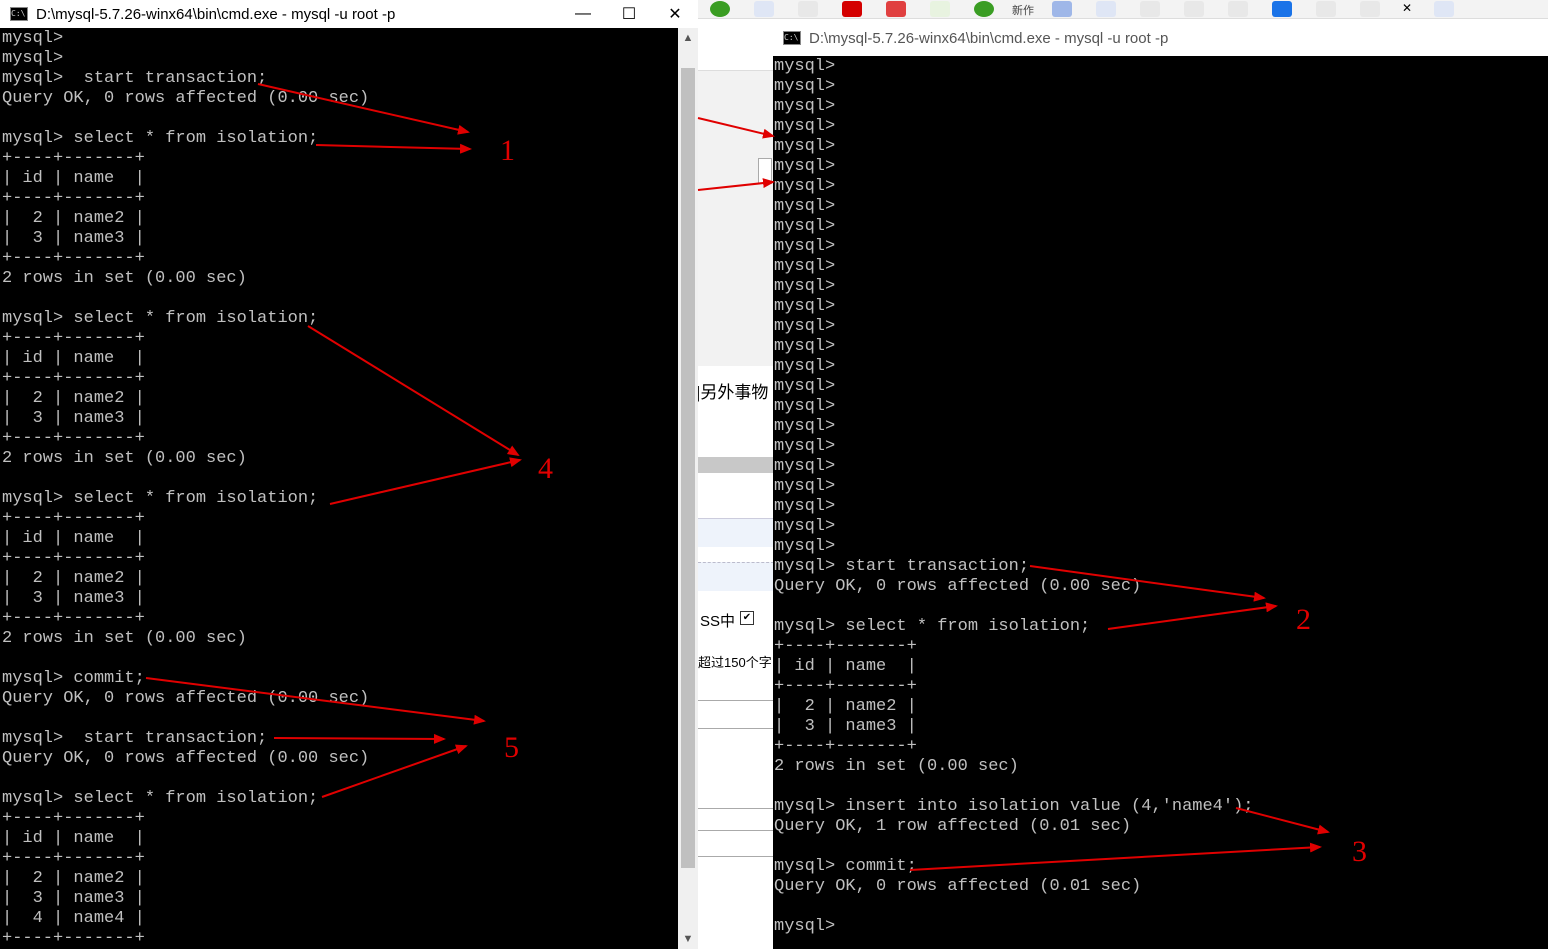 The width and height of the screenshot is (1548, 949). Describe the element at coordinates (394, 771) in the screenshot. I see `arrow-5c` at that location.